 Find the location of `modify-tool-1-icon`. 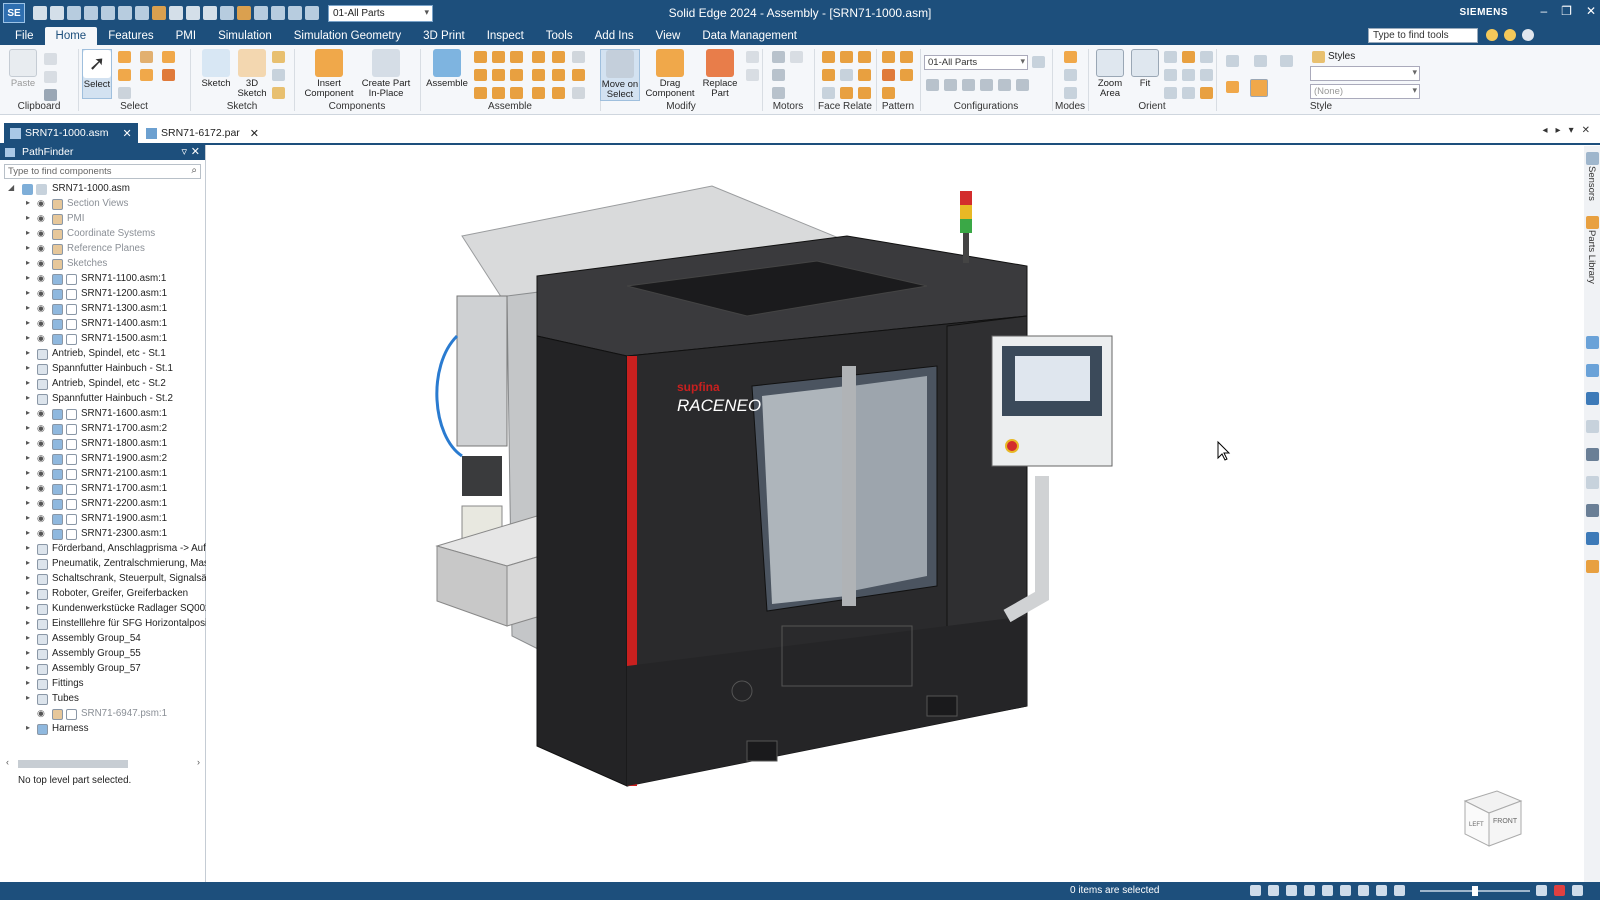

modify-tool-1-icon is located at coordinates (752, 57).